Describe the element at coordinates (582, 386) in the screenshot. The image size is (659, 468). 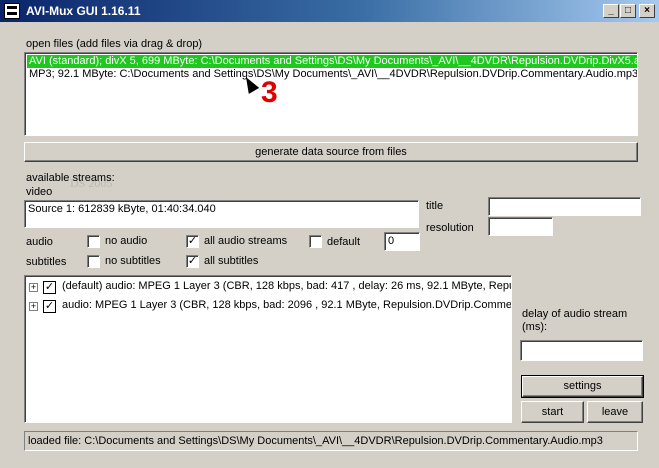
I see `settings-button: settings` at that location.